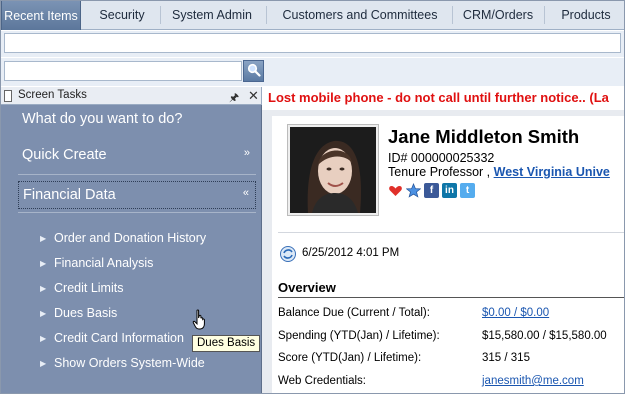 This screenshot has height=394, width=625. I want to click on web-credentials-label: Web Credentials:, so click(322, 381).